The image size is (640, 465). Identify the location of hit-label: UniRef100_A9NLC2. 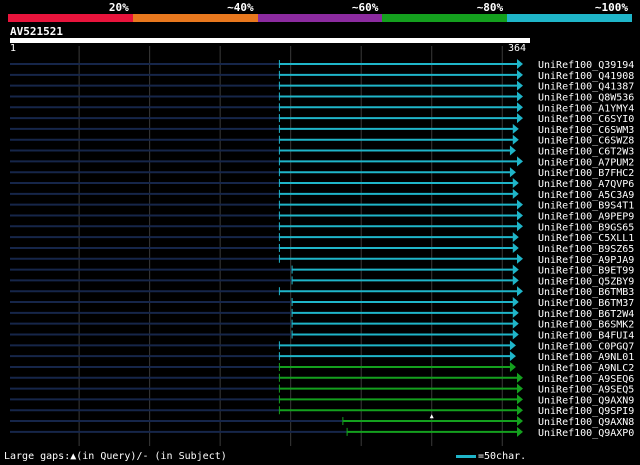
(586, 368).